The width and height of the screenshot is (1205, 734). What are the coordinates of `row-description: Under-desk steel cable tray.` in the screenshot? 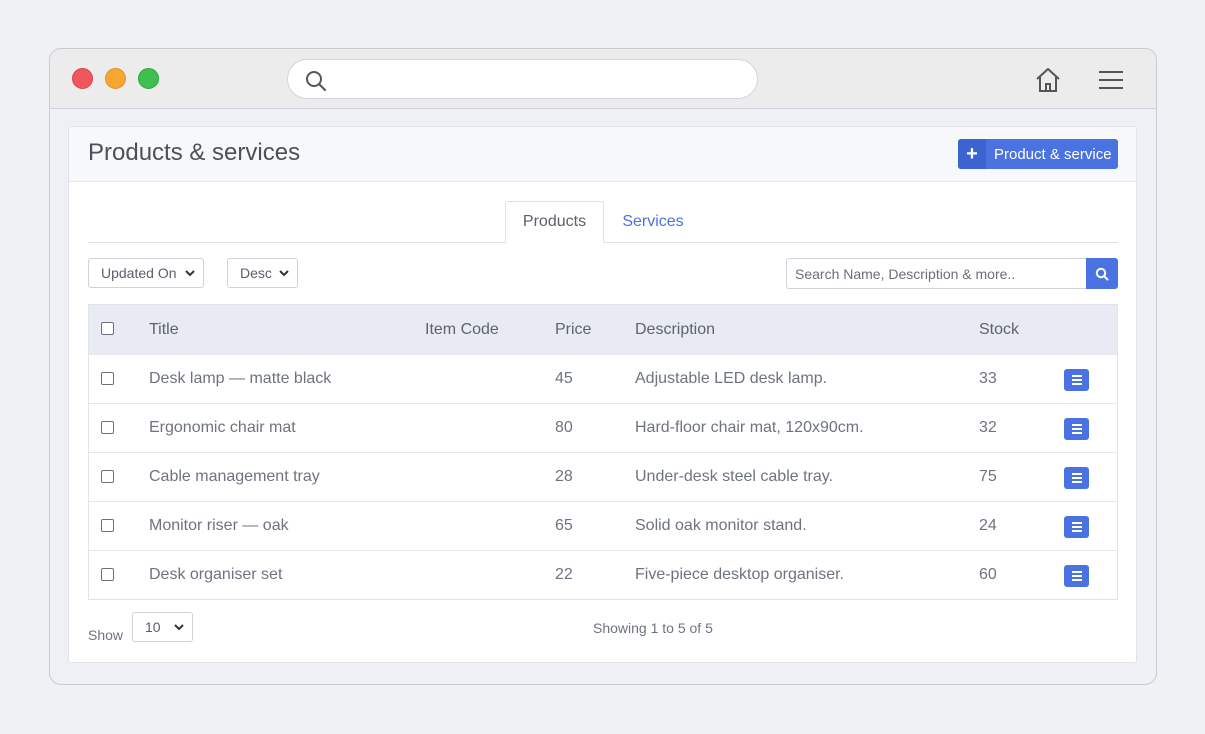 It's located at (734, 476).